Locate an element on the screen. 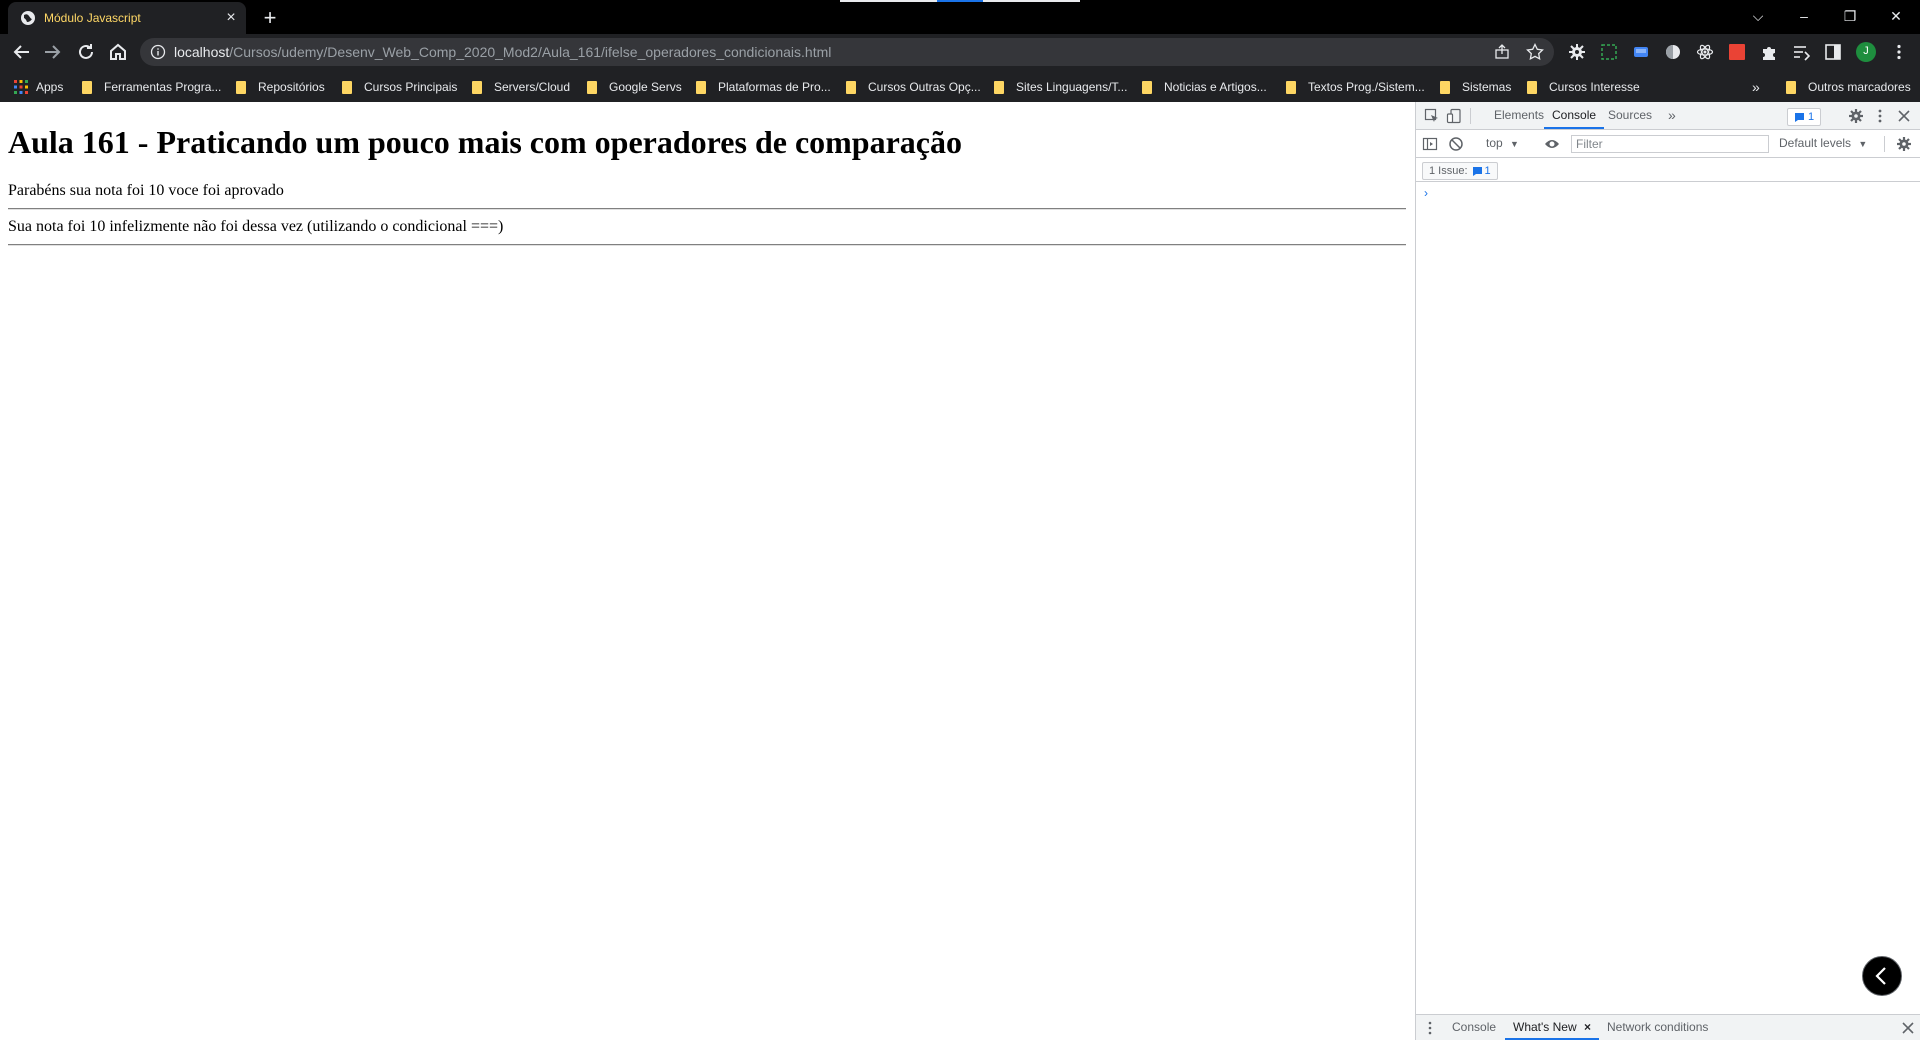  screen-extension-icon is located at coordinates (1641, 52).